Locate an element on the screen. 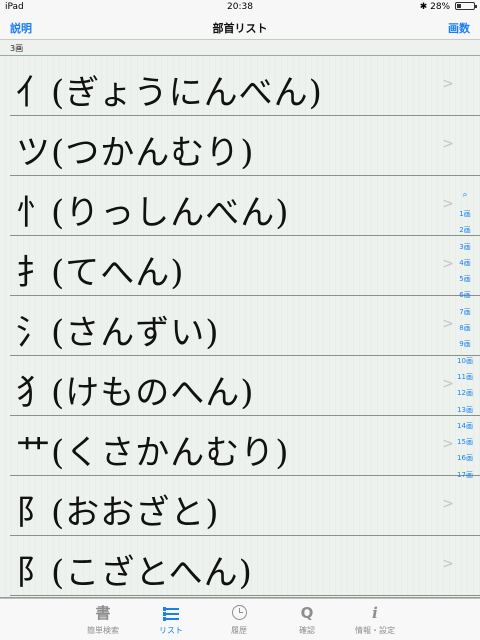 This screenshot has height=640, width=480. list-item: 扌(てへん) > is located at coordinates (245, 266).